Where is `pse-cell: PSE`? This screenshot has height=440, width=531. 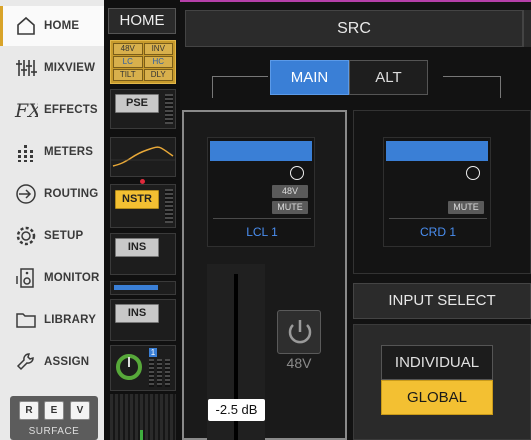
pse-cell: PSE is located at coordinates (143, 109).